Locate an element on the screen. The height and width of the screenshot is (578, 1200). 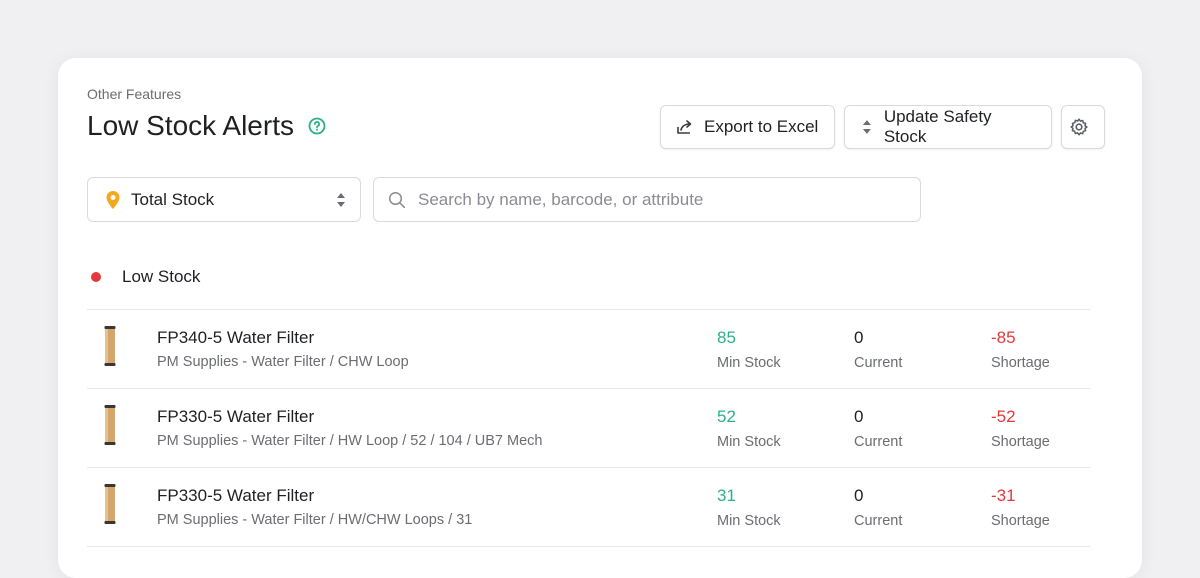
title-row: Low Stock Alerts is located at coordinates (206, 126).